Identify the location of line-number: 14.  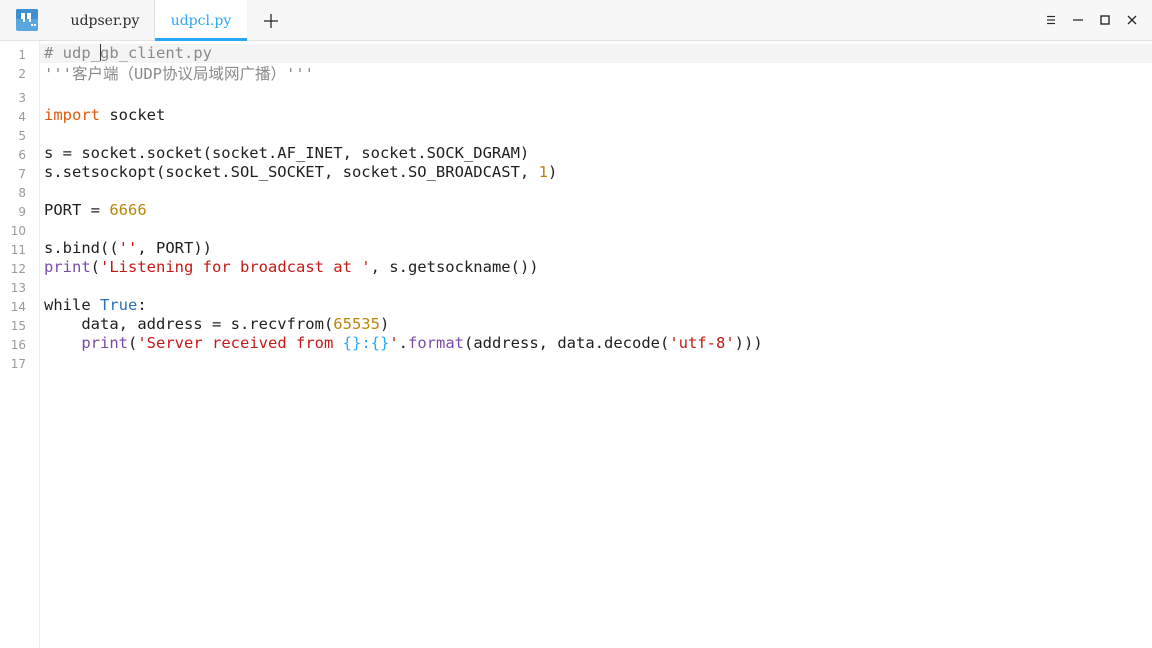
(18, 307).